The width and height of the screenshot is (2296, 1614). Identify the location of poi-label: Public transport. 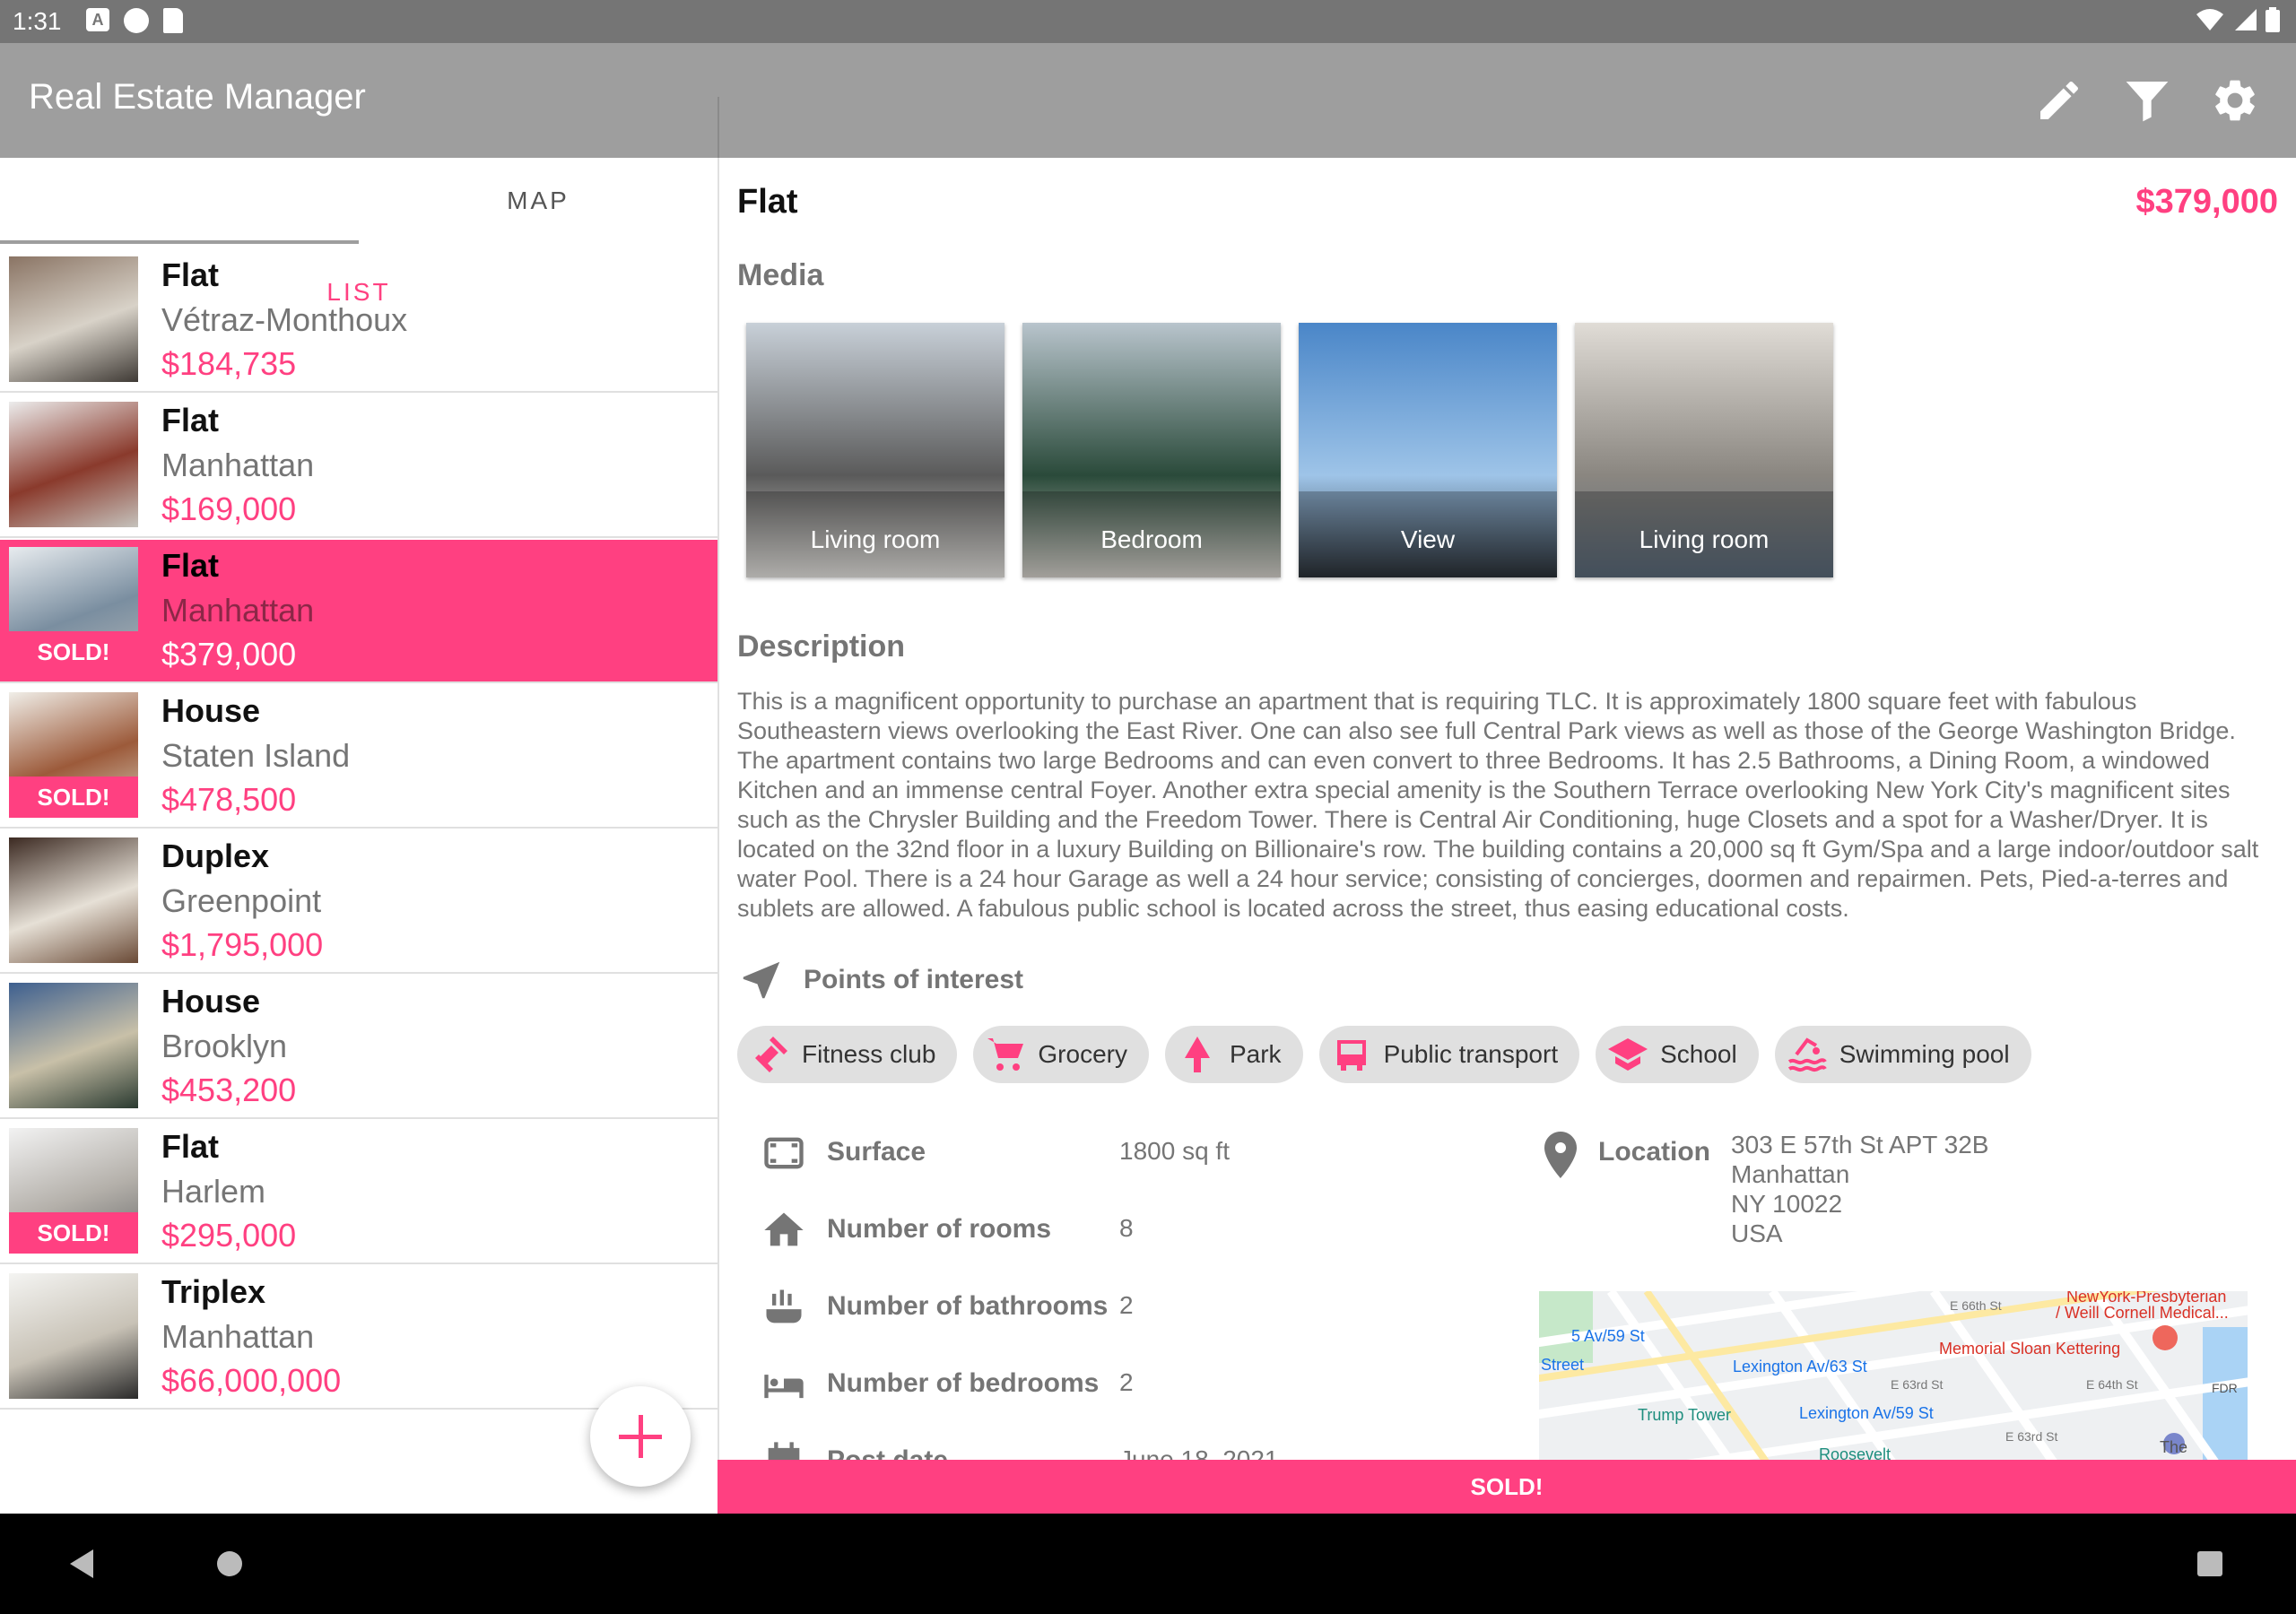
(1471, 1054).